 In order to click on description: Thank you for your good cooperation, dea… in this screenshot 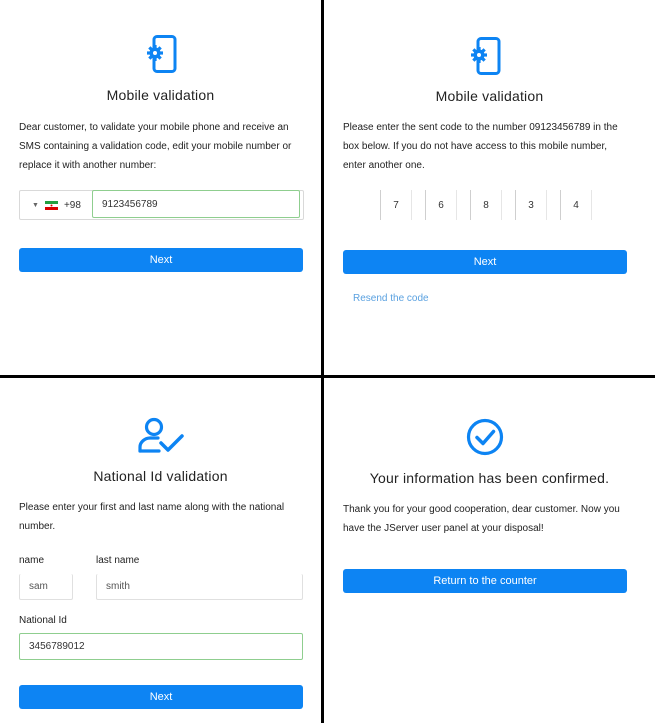, I will do `click(481, 519)`.